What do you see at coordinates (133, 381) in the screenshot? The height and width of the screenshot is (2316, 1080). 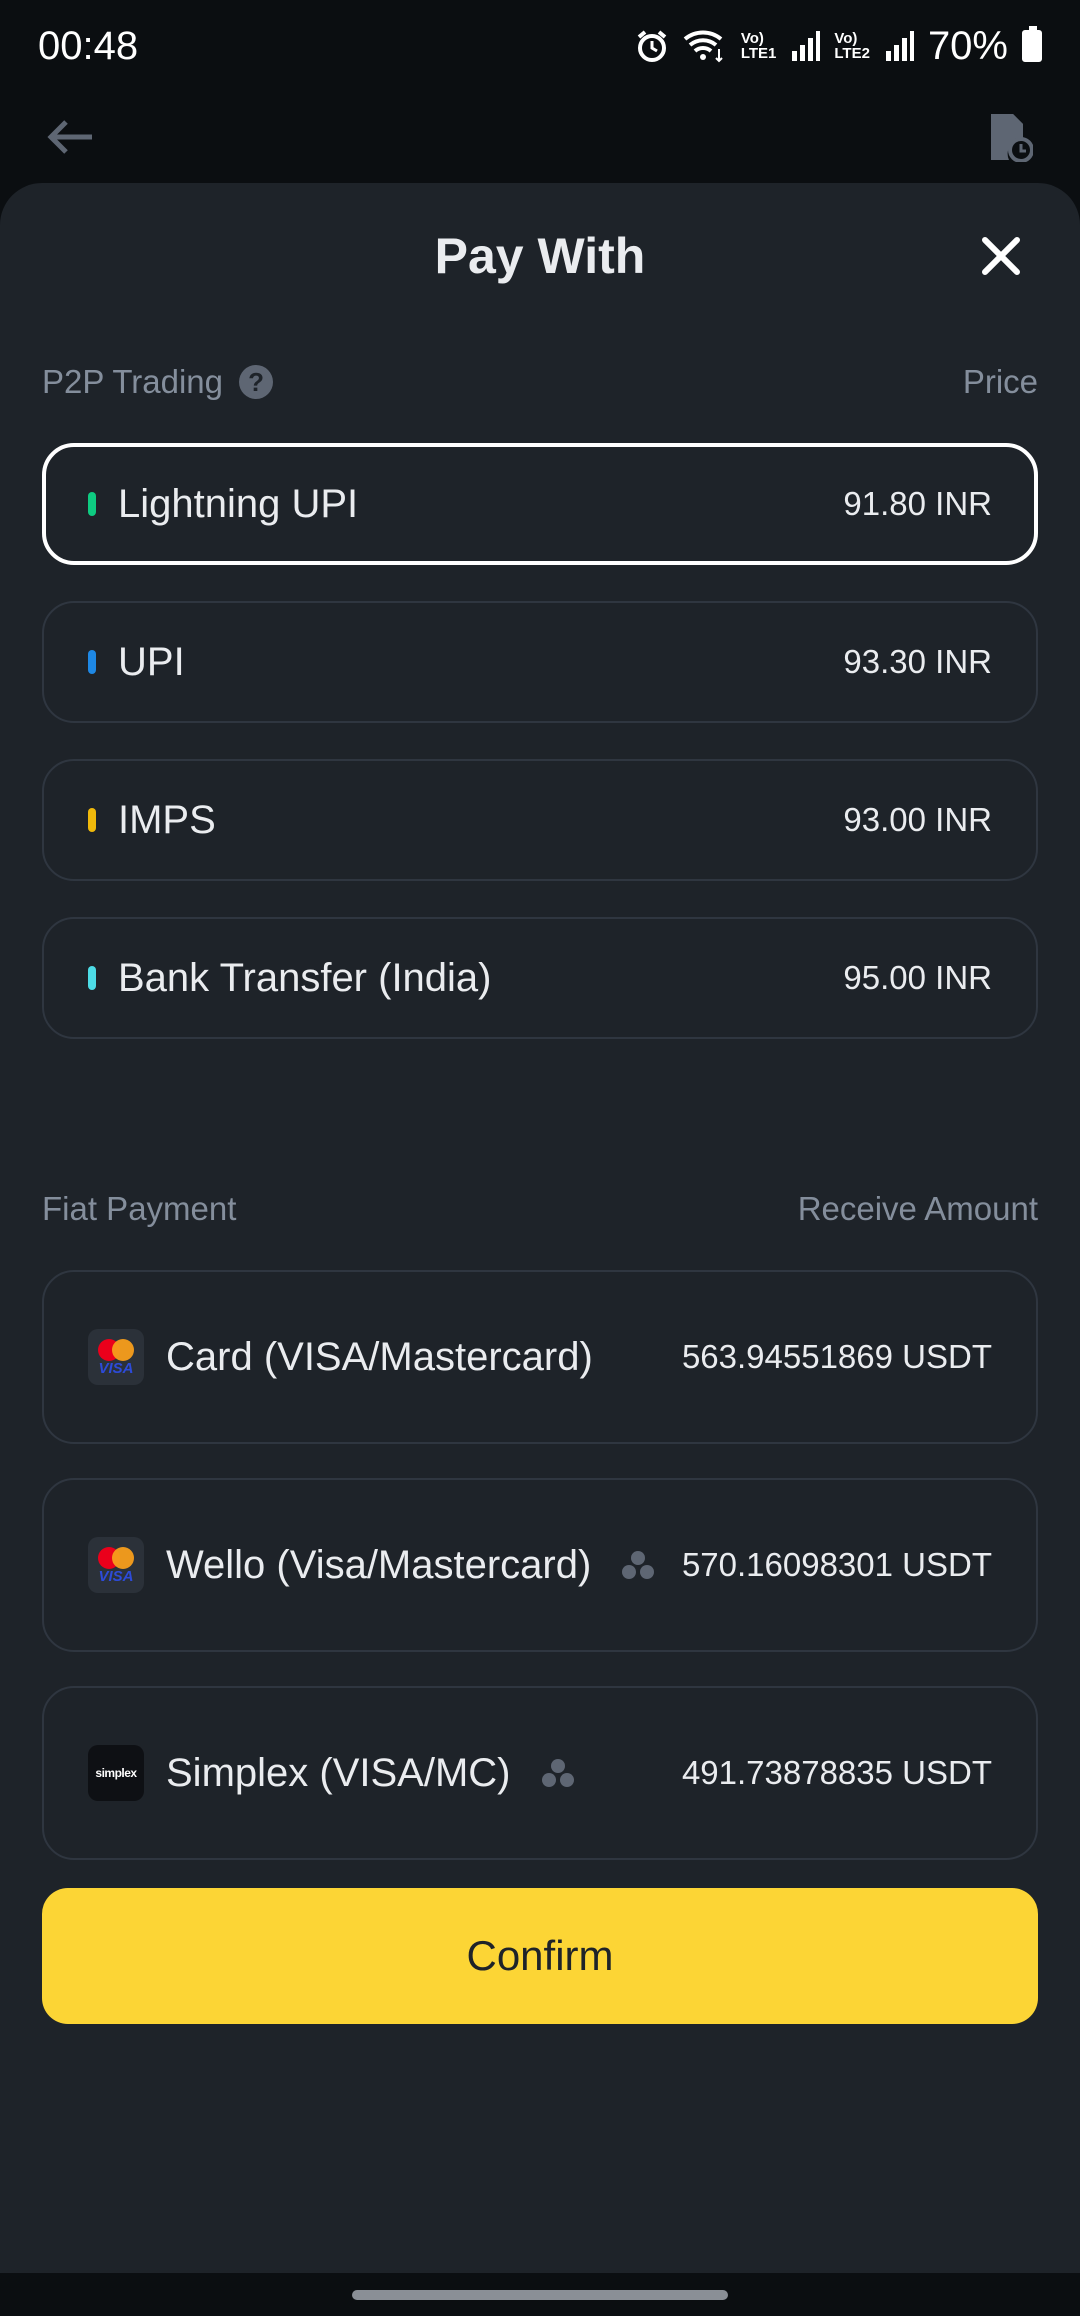 I see `p2p-section-label: P2P Trading` at bounding box center [133, 381].